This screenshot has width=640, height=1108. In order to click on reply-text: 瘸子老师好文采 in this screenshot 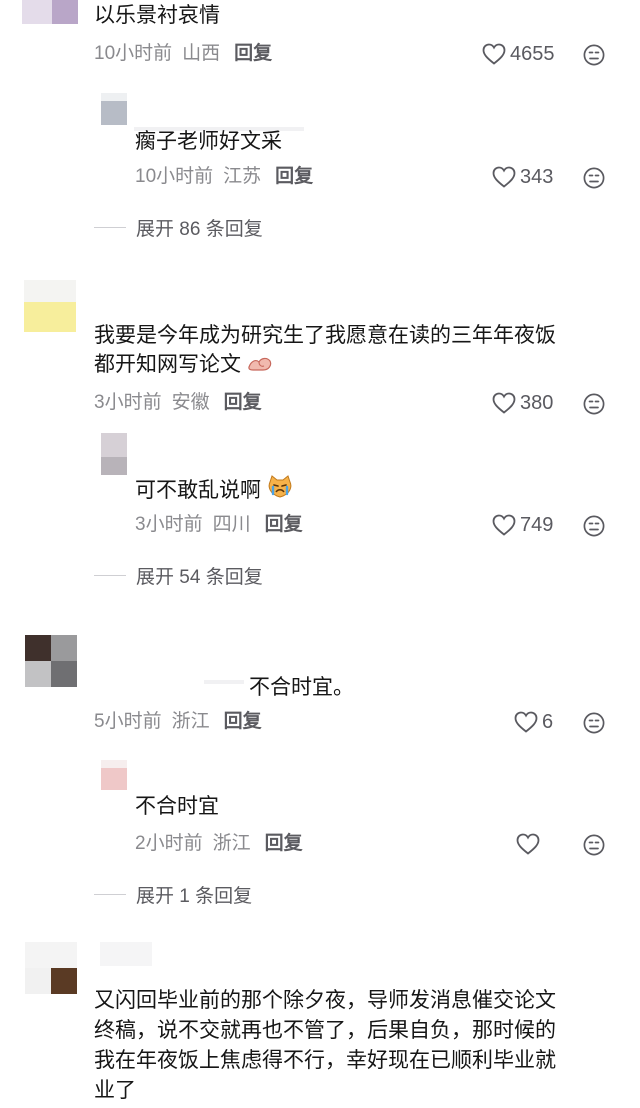, I will do `click(208, 141)`.